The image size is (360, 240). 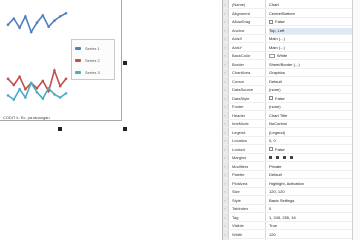 I want to click on property-value: 0, 0, so click(x=313, y=141).